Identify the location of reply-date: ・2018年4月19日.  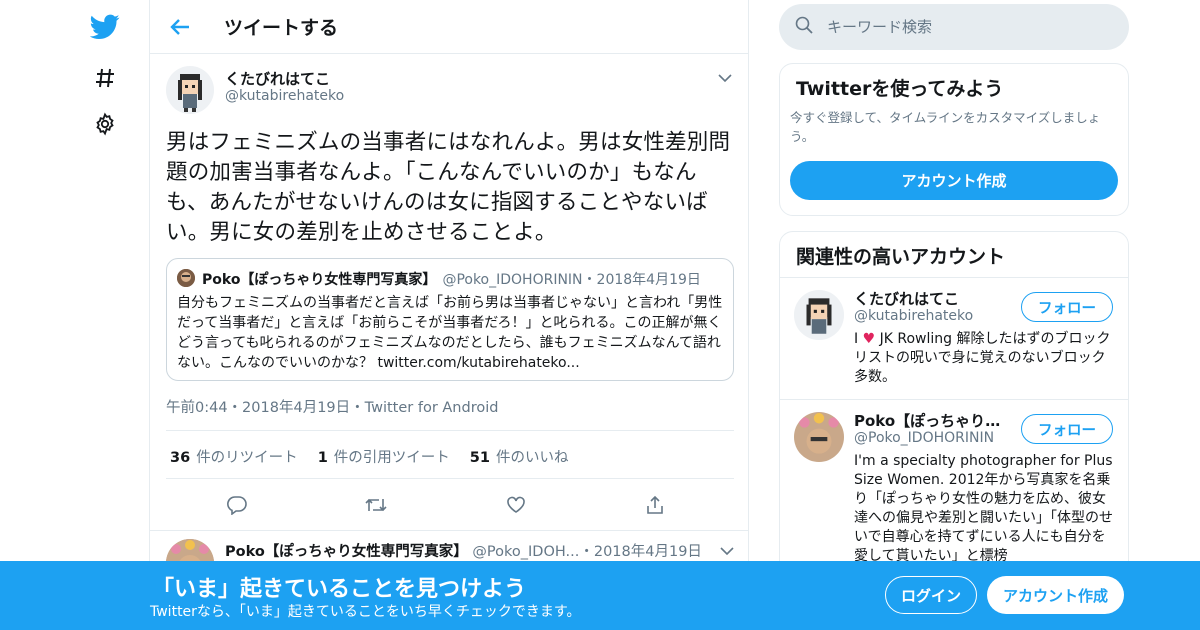
(640, 552).